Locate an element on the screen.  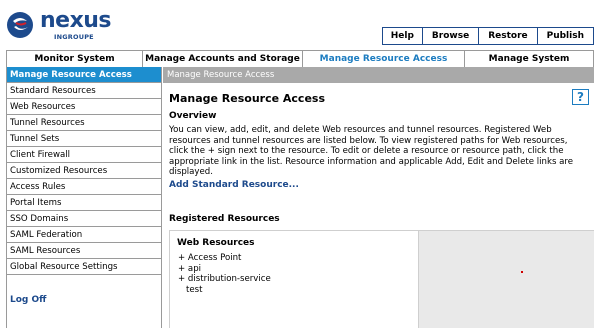
sidebar-item-access-rules: Access Rules is located at coordinates (84, 187).